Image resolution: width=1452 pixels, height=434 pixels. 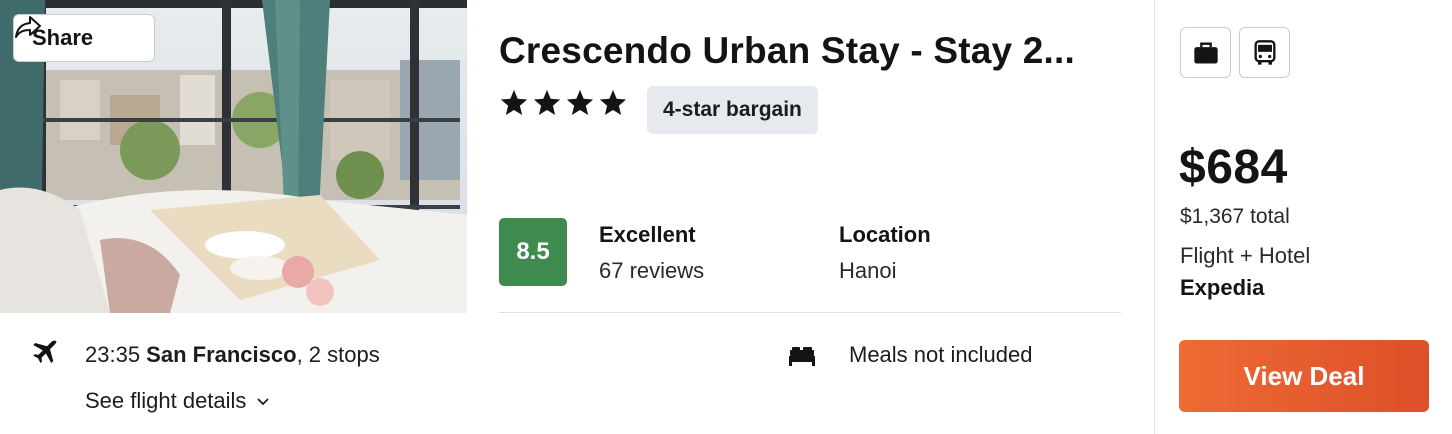 I want to click on transfer-chip, so click(x=1264, y=52).